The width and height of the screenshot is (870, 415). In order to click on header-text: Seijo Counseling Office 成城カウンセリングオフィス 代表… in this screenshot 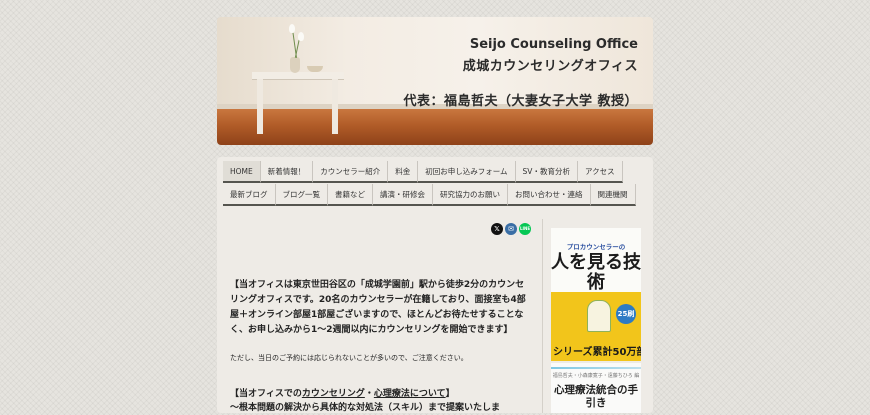, I will do `click(520, 73)`.